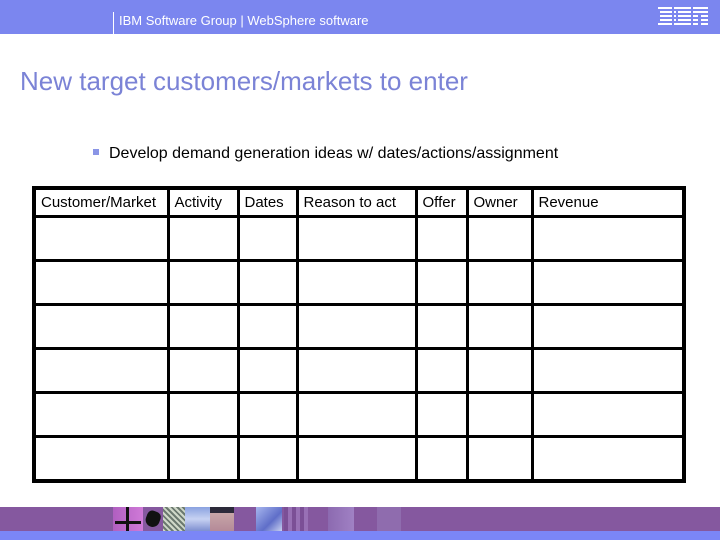 The image size is (720, 540). I want to click on footer-strip, so click(360, 535).